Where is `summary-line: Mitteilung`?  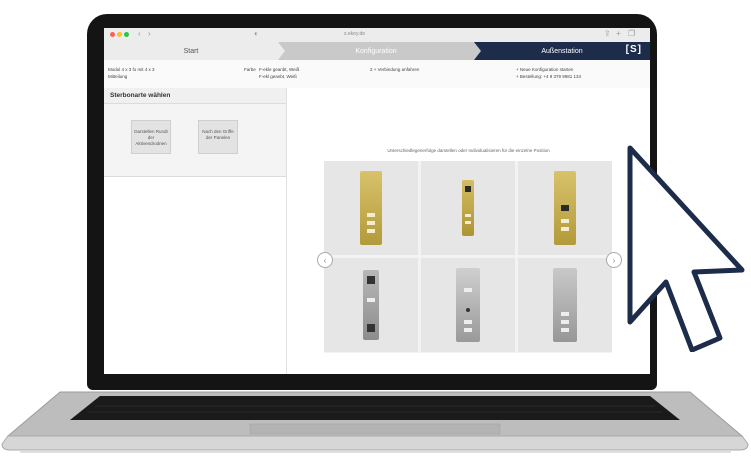 summary-line: Mitteilung is located at coordinates (118, 76).